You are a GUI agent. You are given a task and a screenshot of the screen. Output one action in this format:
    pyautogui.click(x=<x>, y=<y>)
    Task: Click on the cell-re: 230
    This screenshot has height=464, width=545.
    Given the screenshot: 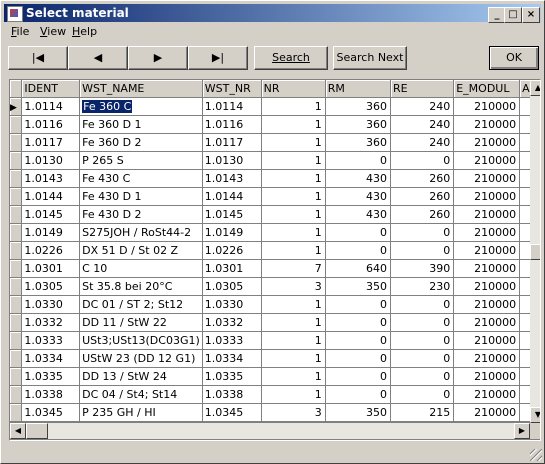 What is the action you would take?
    pyautogui.click(x=422, y=286)
    